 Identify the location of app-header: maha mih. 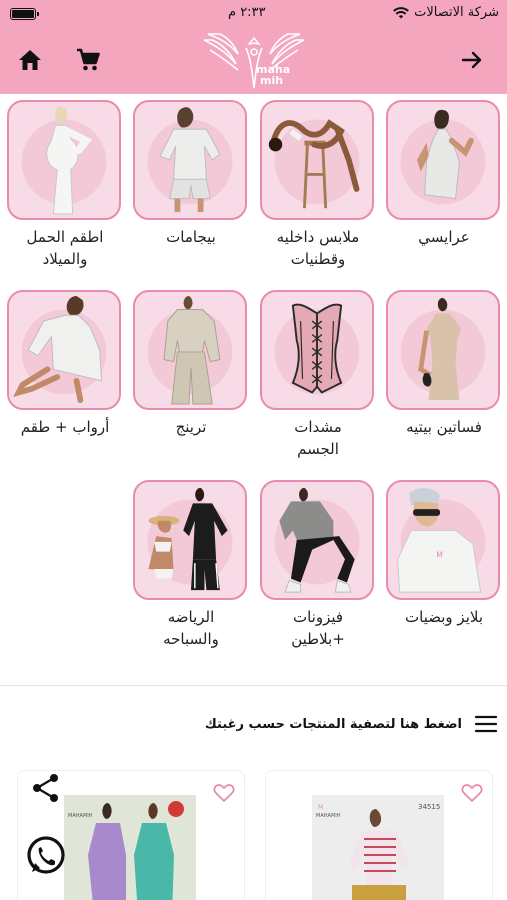
(253, 61).